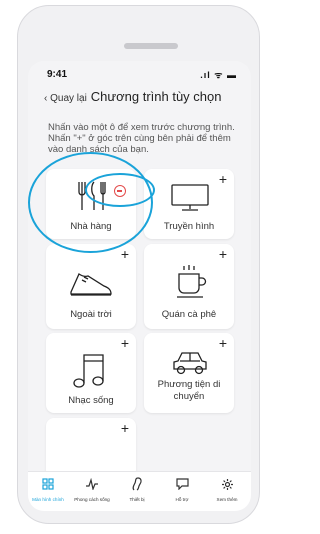  I want to click on chat-bubble-icon, so click(182, 484).